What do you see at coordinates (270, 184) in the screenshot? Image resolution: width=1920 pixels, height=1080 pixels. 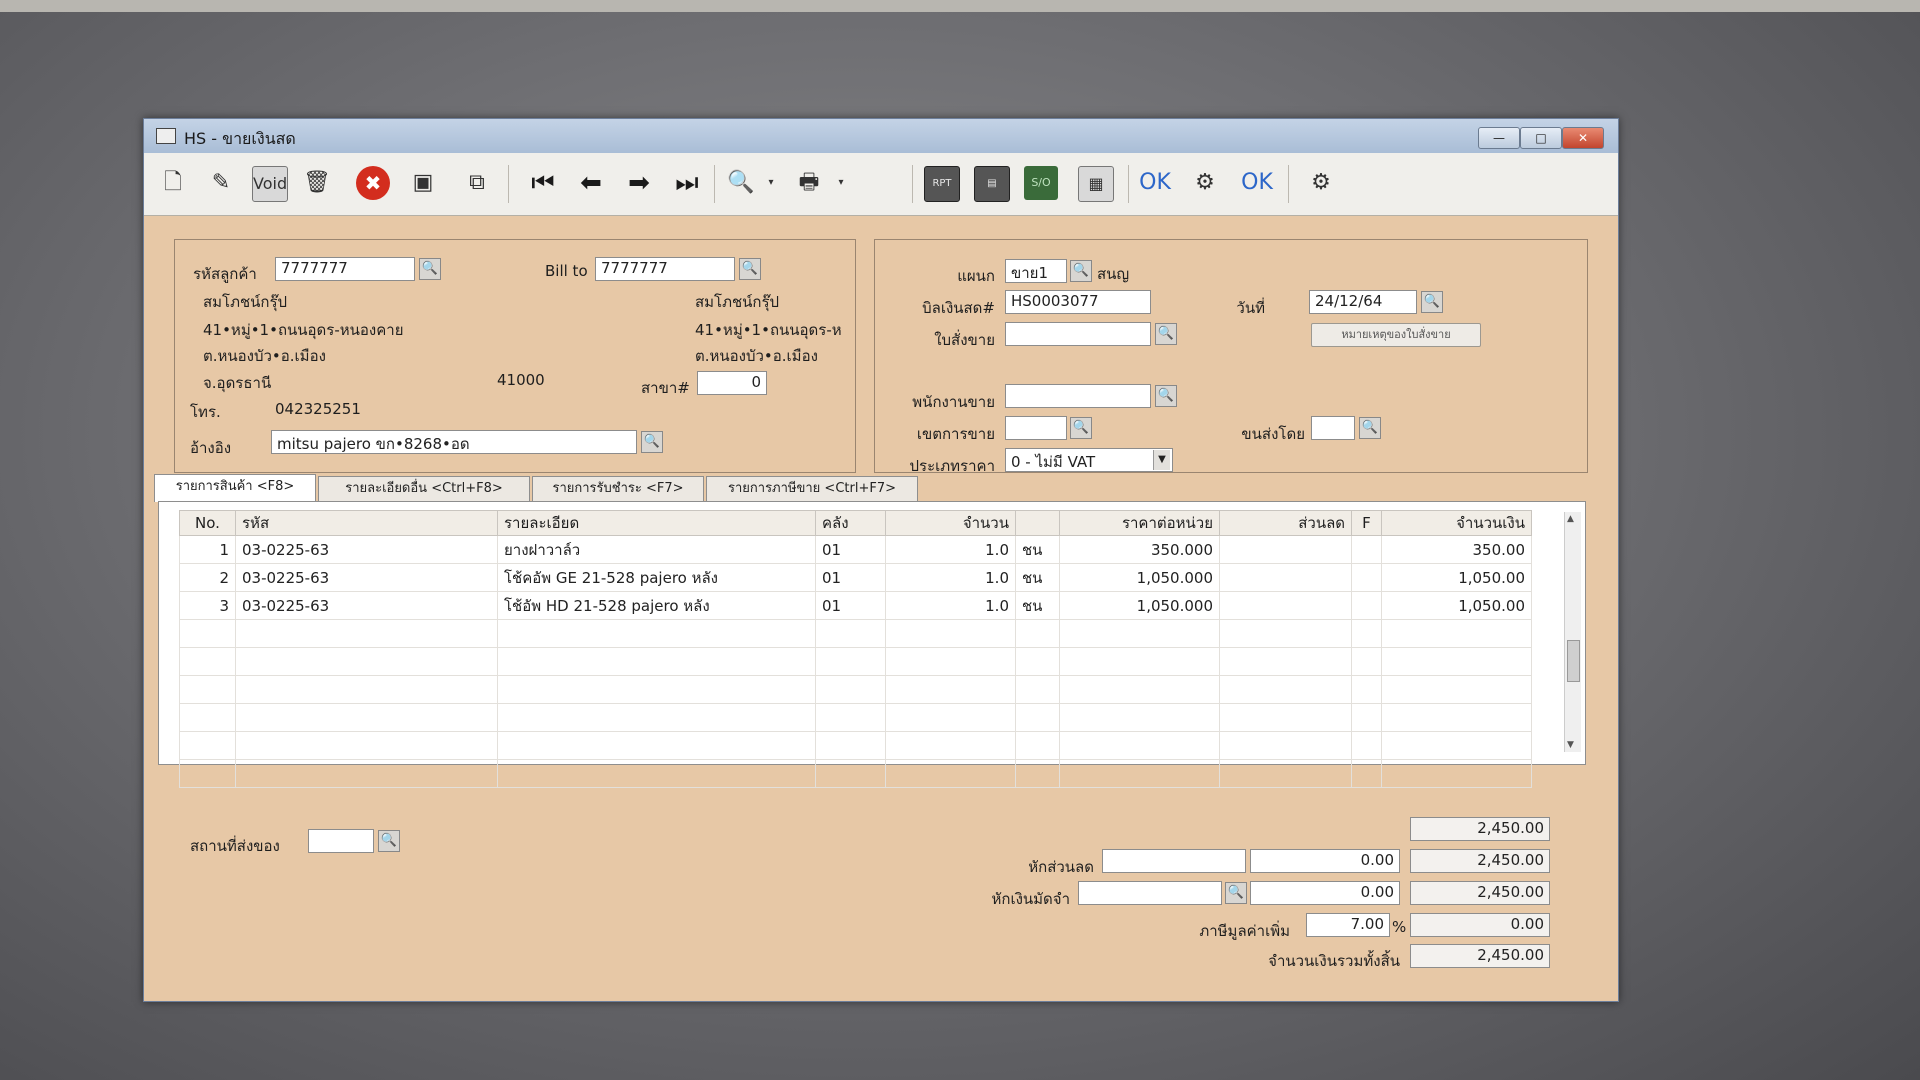 I see `void-icon: Void` at bounding box center [270, 184].